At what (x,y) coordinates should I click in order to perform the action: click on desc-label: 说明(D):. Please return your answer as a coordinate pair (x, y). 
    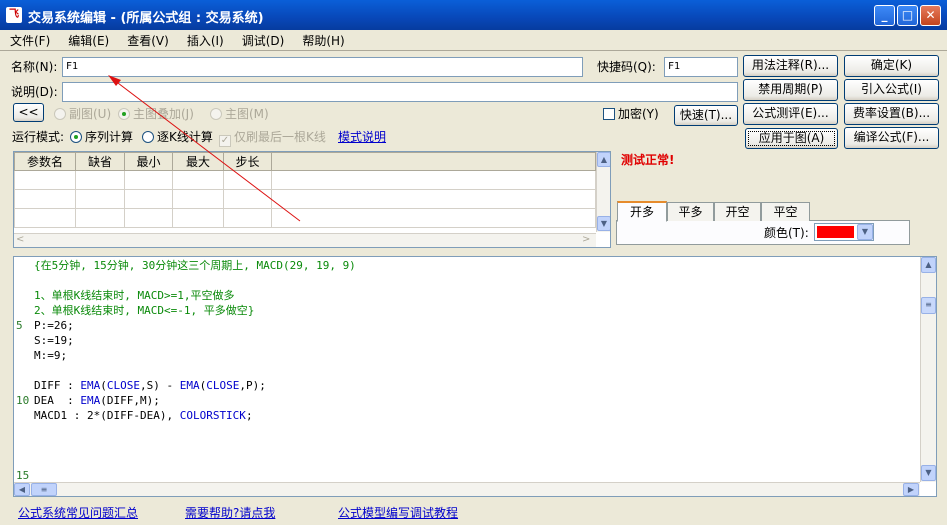
    Looking at the image, I should click on (34, 92).